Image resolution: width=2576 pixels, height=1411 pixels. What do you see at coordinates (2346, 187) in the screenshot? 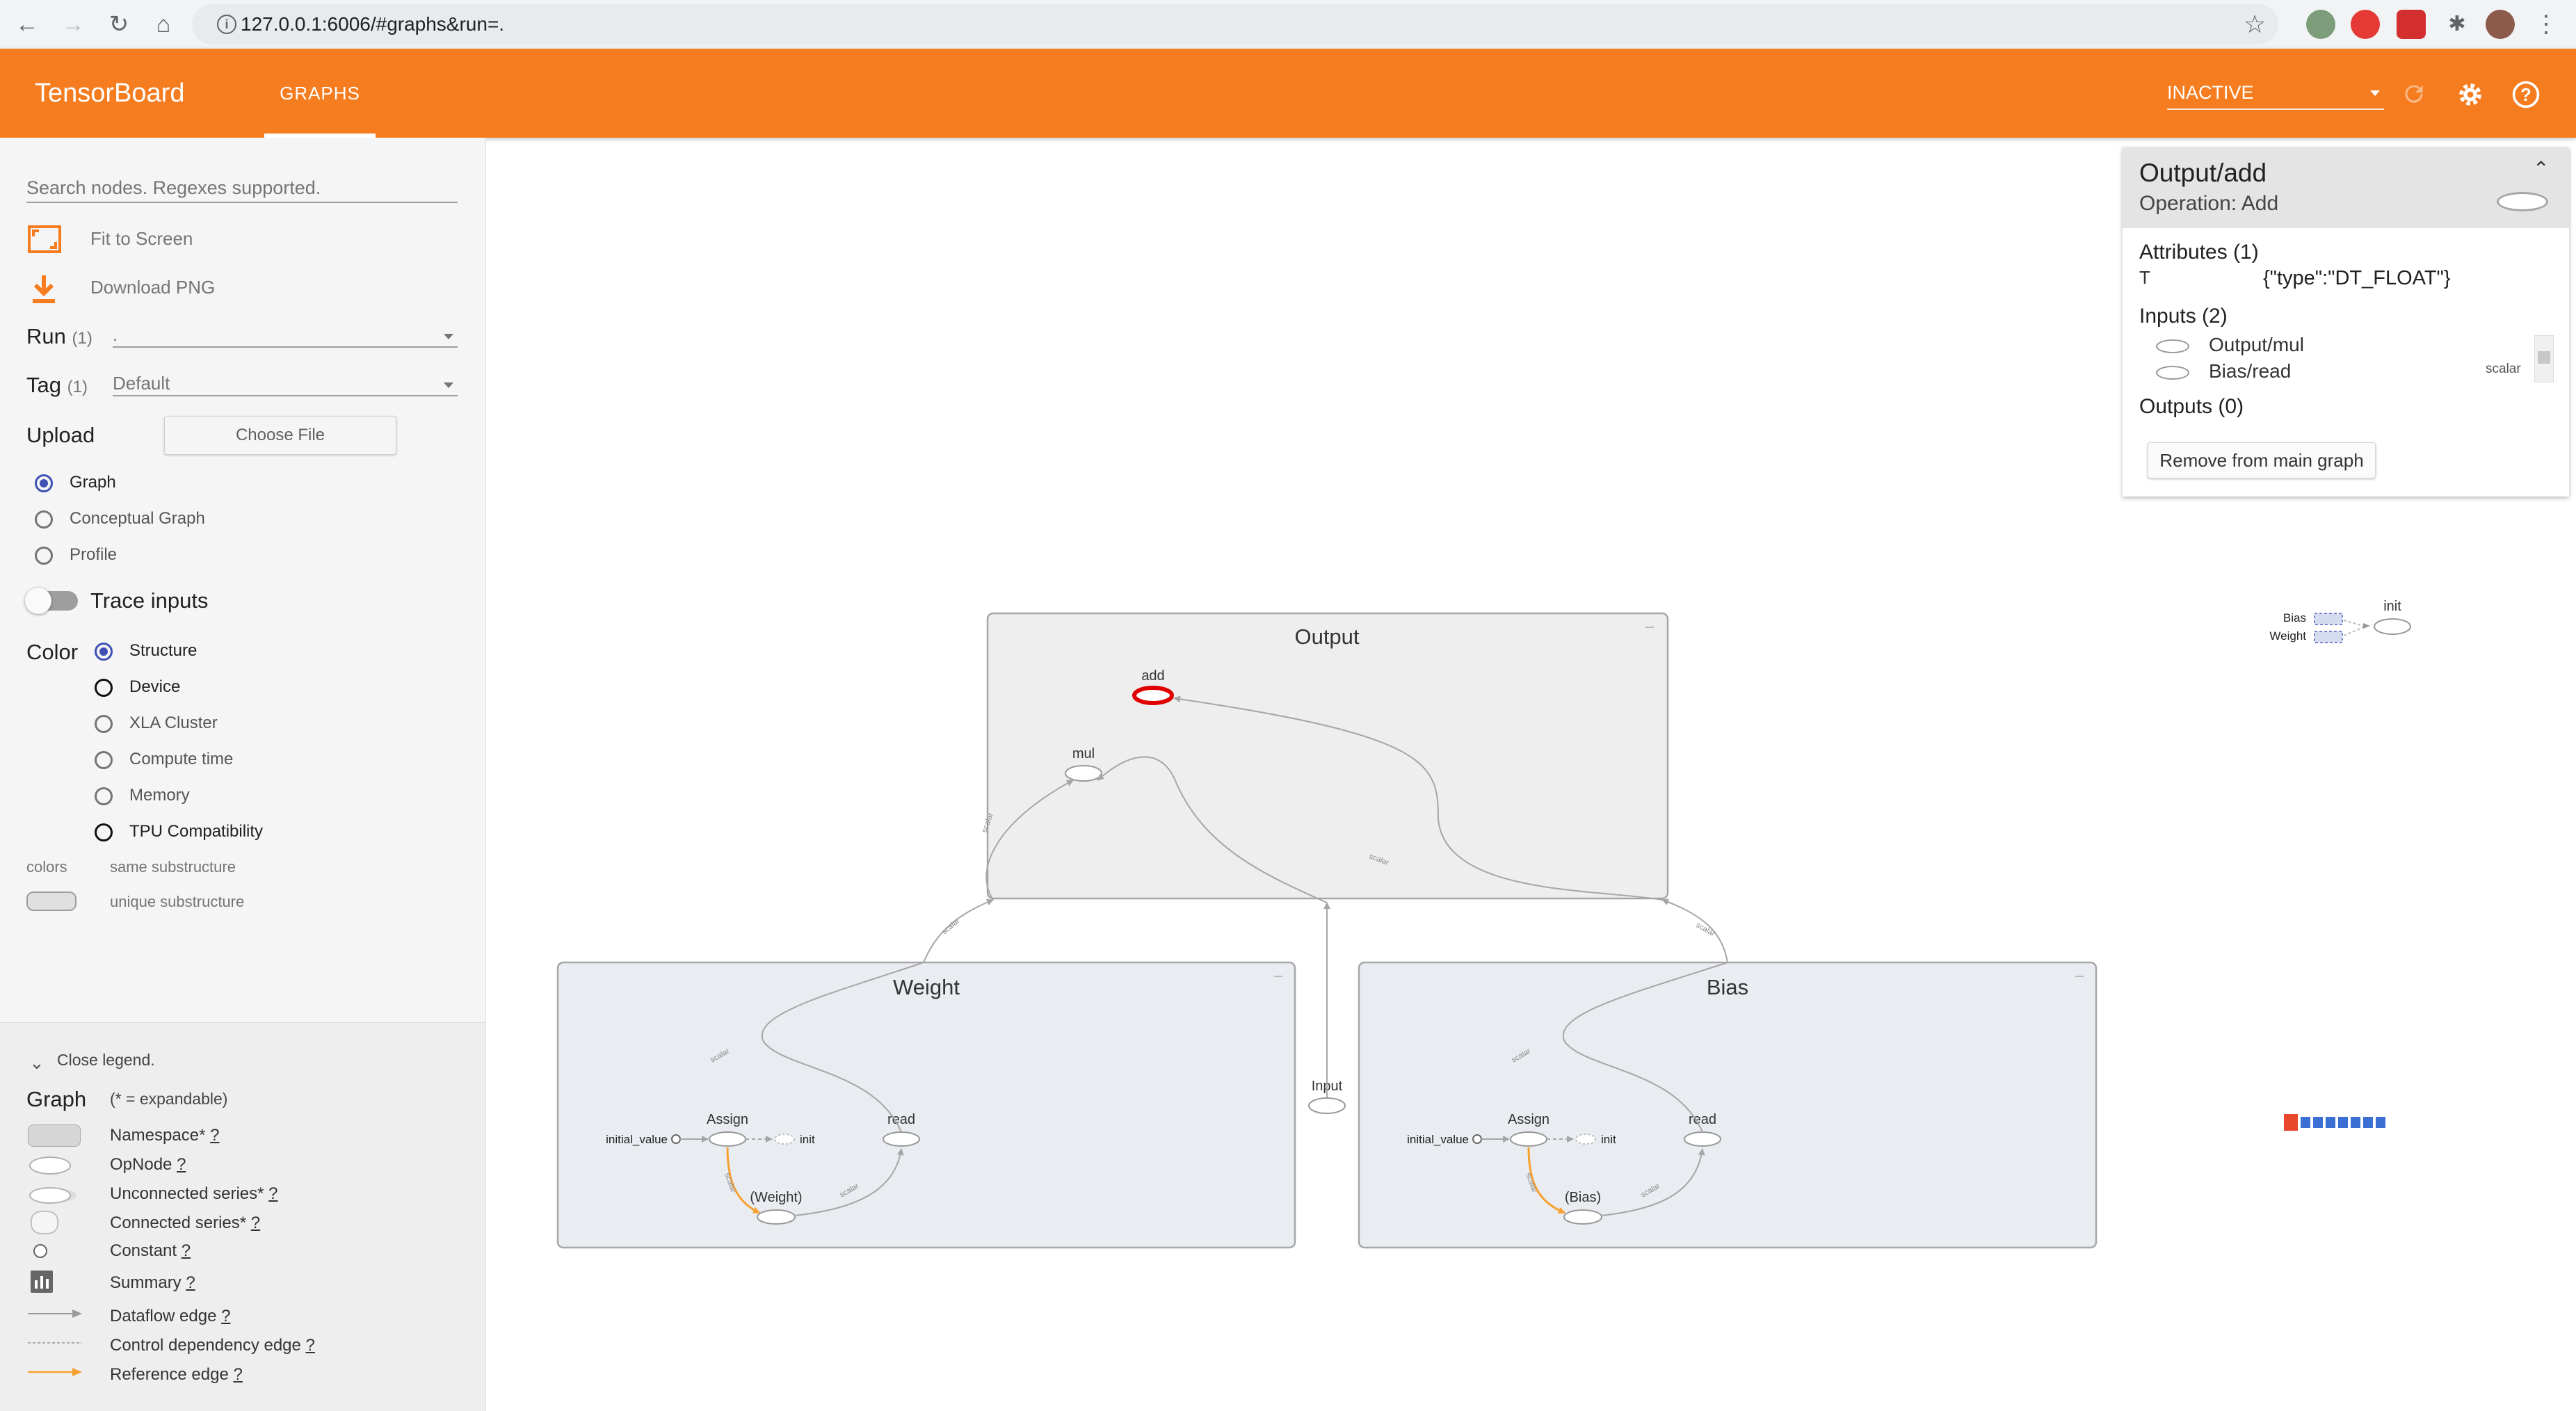
I see `info-card-header: Output/add Operation: Add ⌃` at bounding box center [2346, 187].